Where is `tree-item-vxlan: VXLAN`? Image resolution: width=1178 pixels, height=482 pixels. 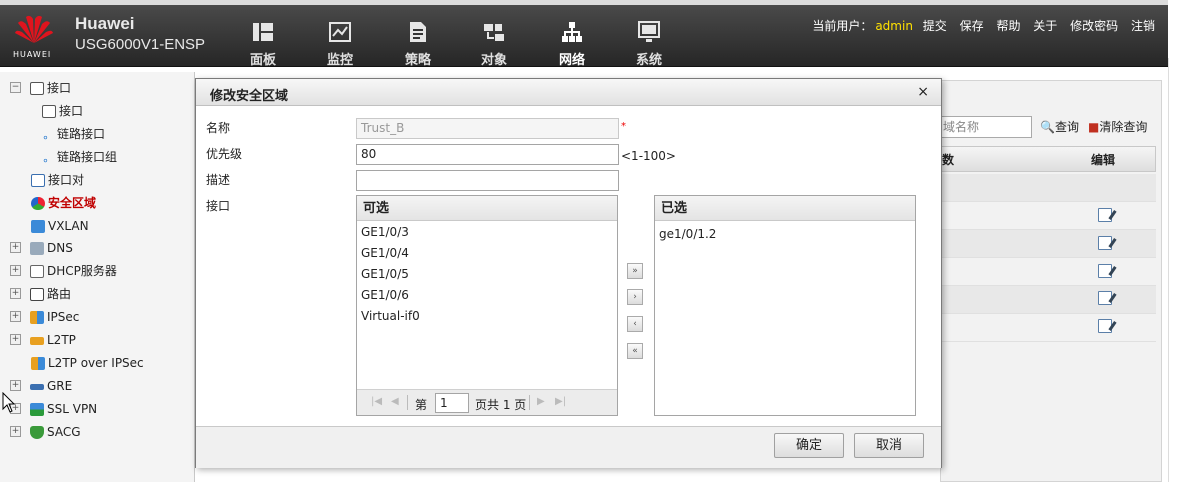 tree-item-vxlan: VXLAN is located at coordinates (60, 226).